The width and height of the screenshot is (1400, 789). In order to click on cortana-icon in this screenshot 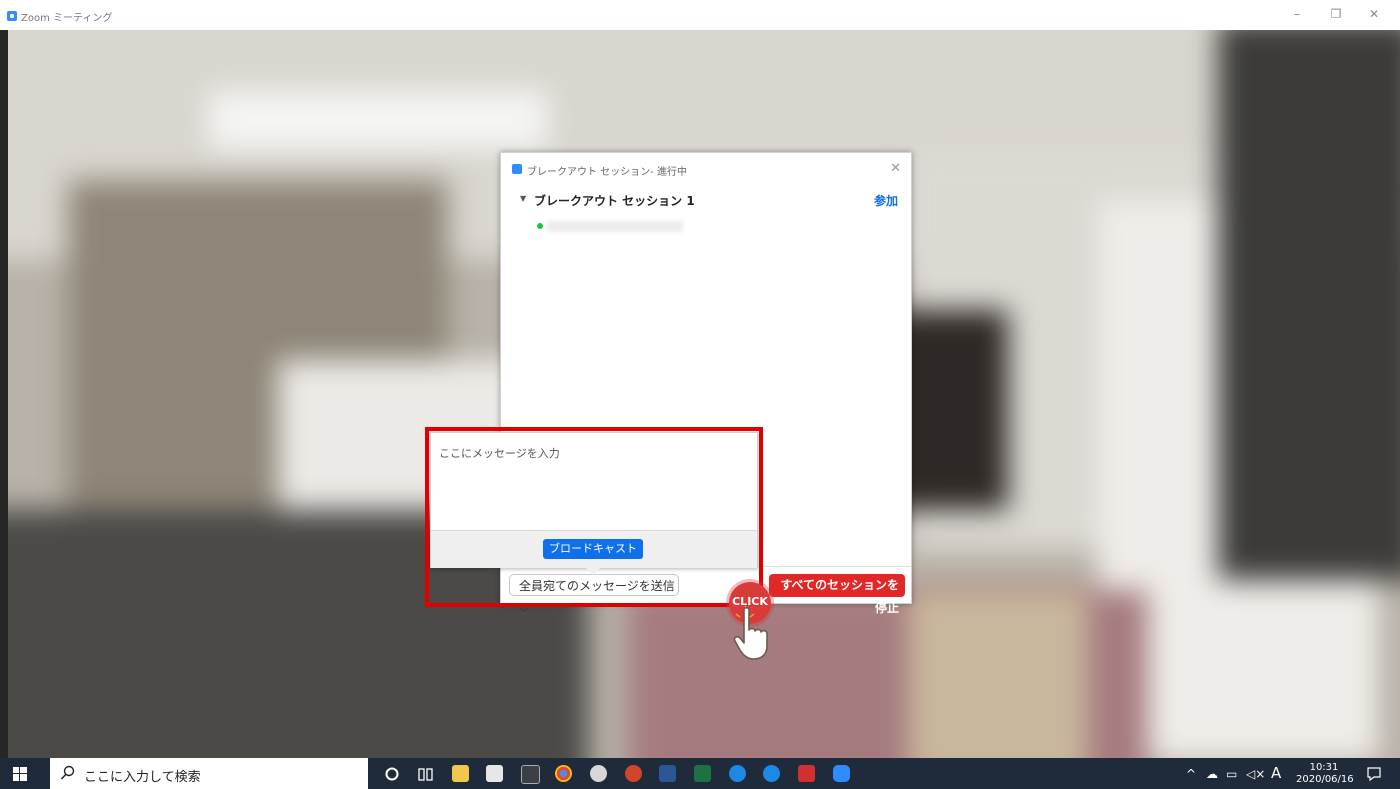, I will do `click(392, 774)`.